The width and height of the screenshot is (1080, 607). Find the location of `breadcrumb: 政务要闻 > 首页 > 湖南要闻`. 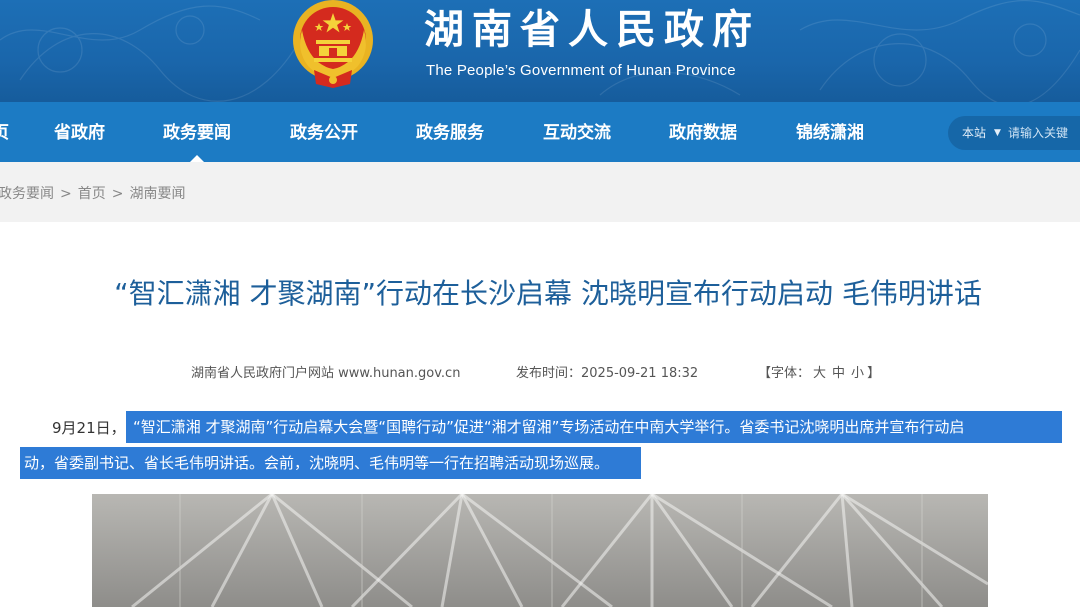

breadcrumb: 政务要闻 > 首页 > 湖南要闻 is located at coordinates (92, 193).